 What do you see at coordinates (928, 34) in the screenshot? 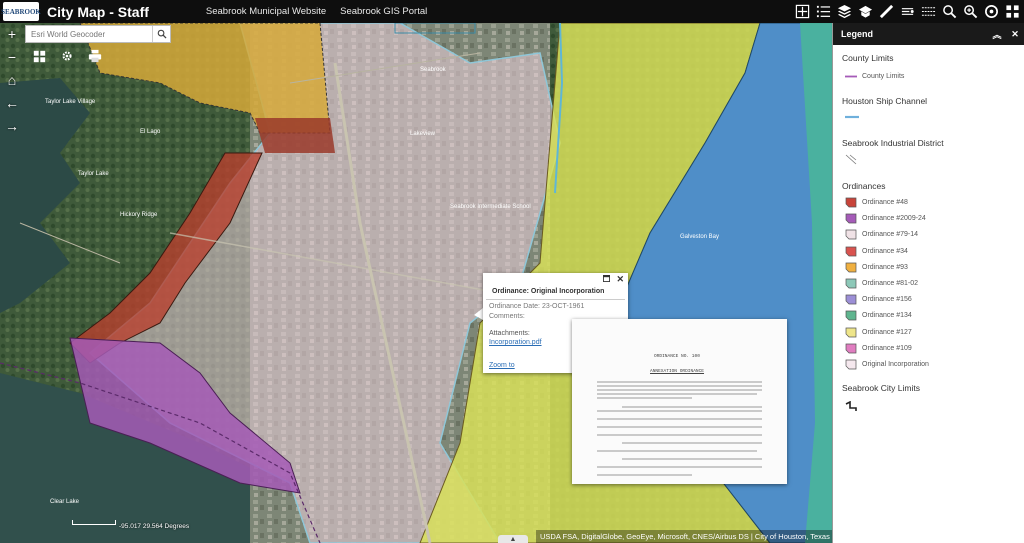
I see `legend-header: Legend ︽ ✕` at bounding box center [928, 34].